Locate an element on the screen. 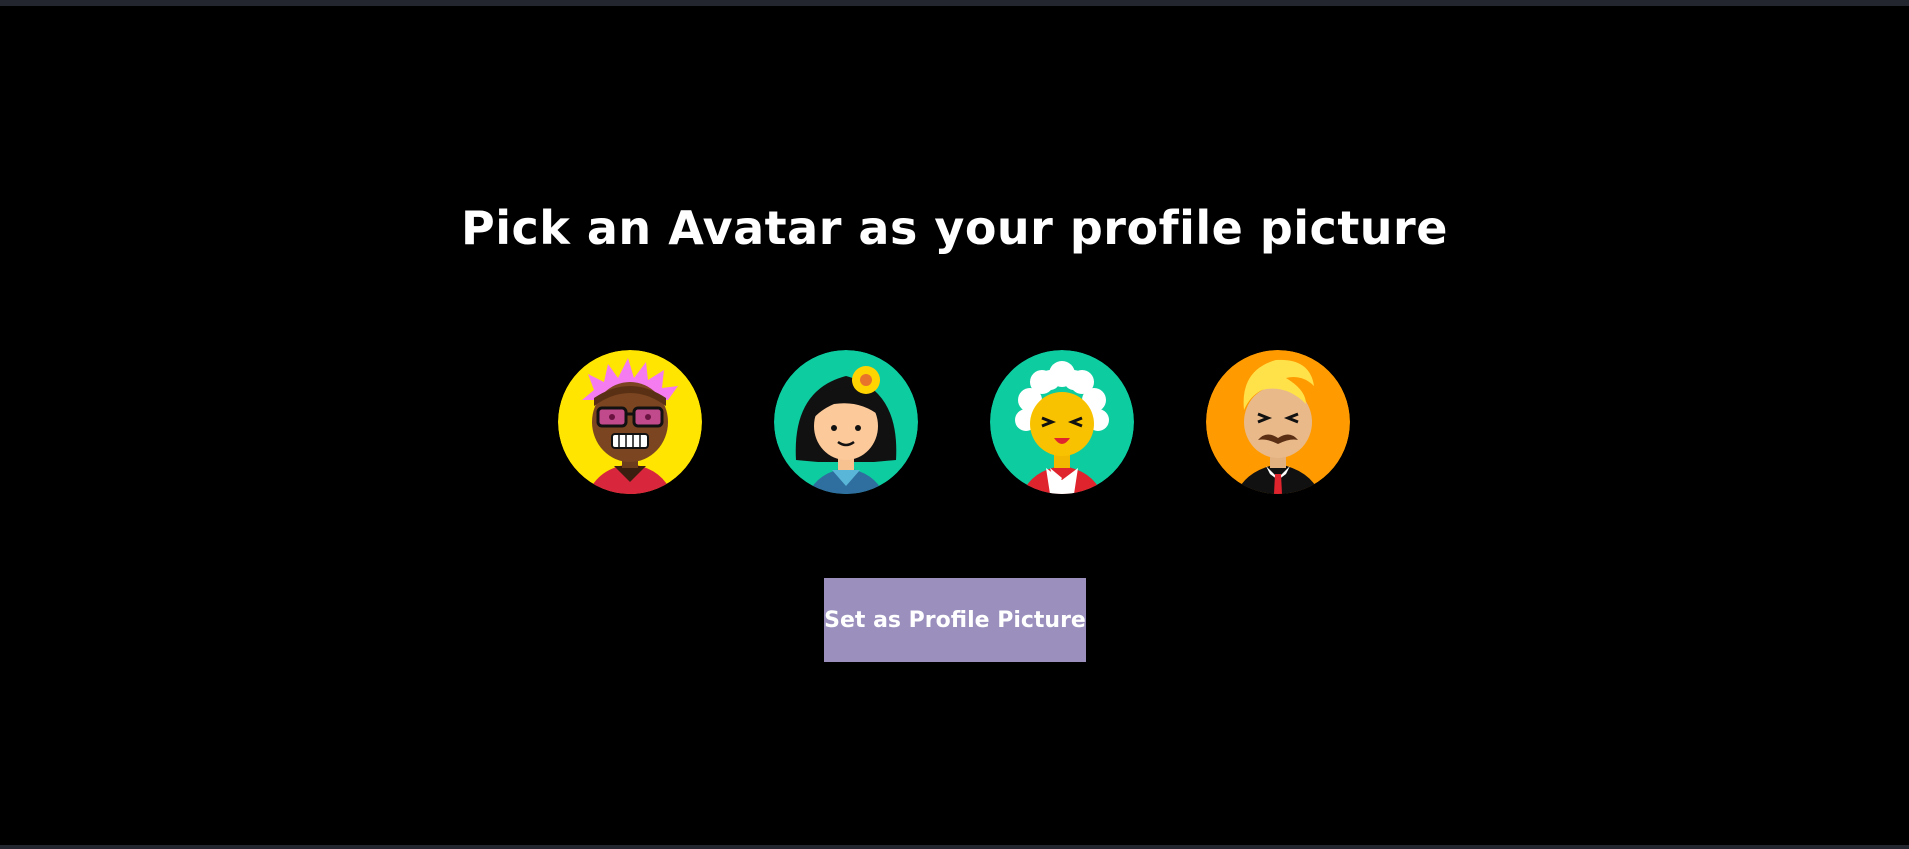  page-title: Pick an Avatar as your profile picture is located at coordinates (954, 228).